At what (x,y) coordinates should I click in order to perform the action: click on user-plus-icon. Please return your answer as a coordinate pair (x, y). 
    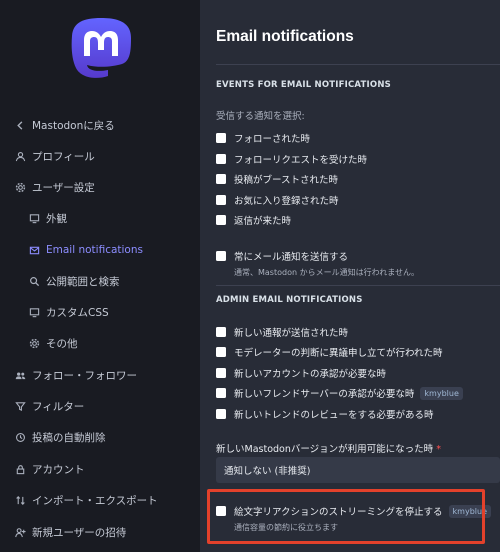
    Looking at the image, I should click on (20, 532).